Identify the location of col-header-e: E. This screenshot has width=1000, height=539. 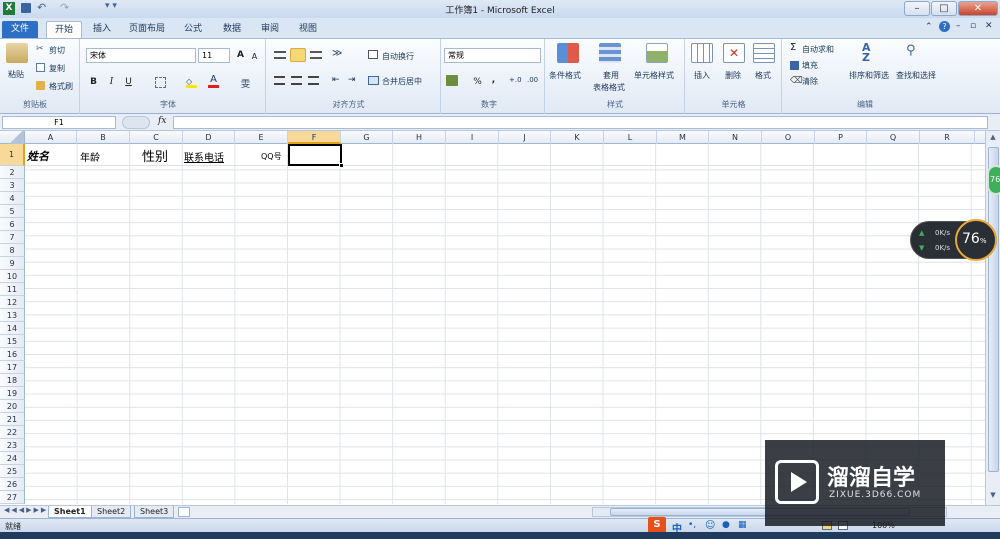
(261, 137).